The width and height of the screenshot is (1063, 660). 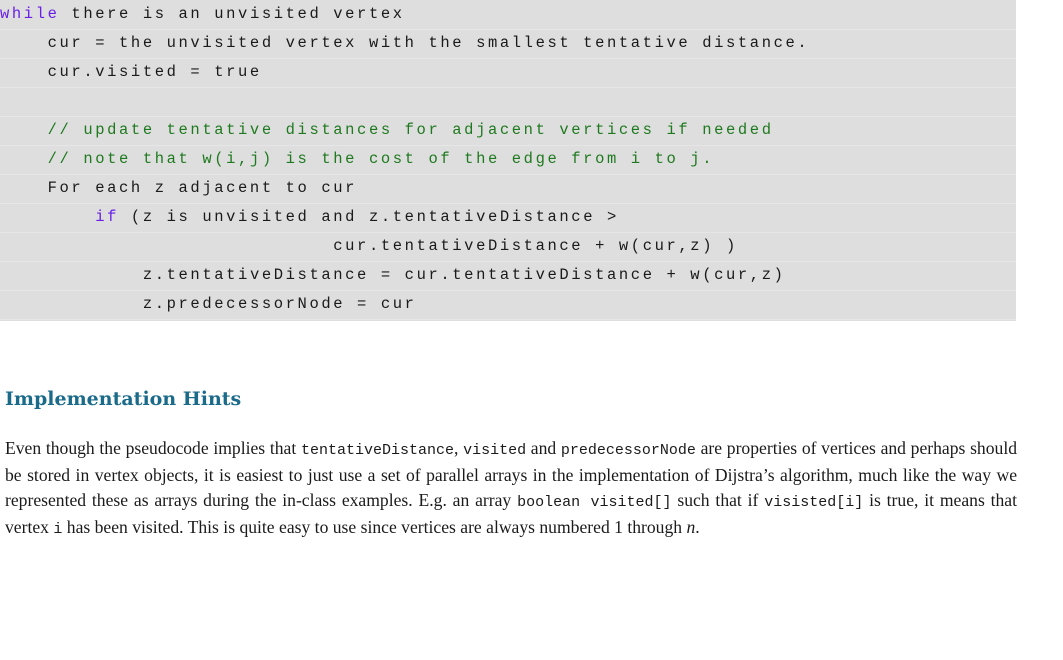 I want to click on code-line: cur.tentativeDistance + w(cur,z) ), so click(x=508, y=247).